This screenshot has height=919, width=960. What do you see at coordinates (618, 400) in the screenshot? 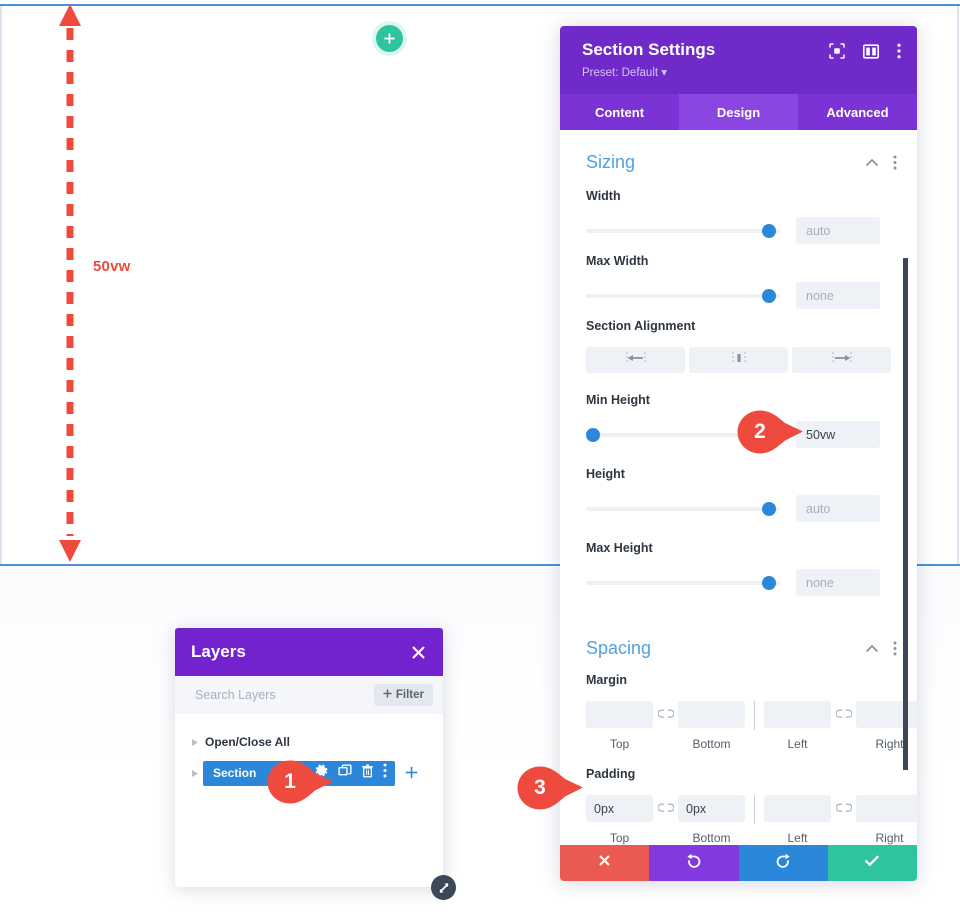
I see `field-label-min-height: Min Height` at bounding box center [618, 400].